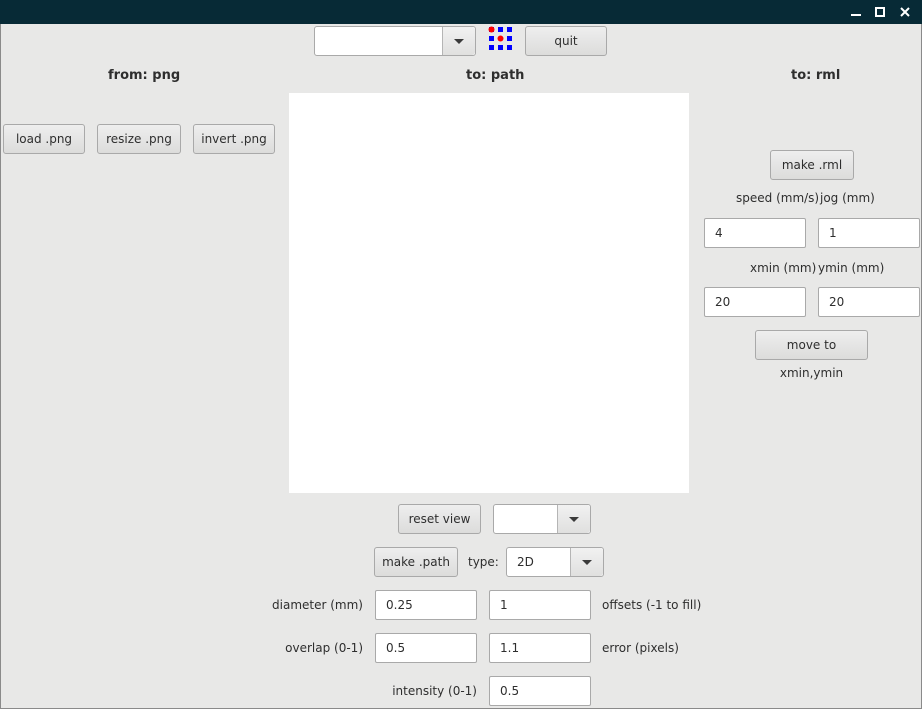 The height and width of the screenshot is (709, 922). I want to click on maximize-icon, so click(880, 12).